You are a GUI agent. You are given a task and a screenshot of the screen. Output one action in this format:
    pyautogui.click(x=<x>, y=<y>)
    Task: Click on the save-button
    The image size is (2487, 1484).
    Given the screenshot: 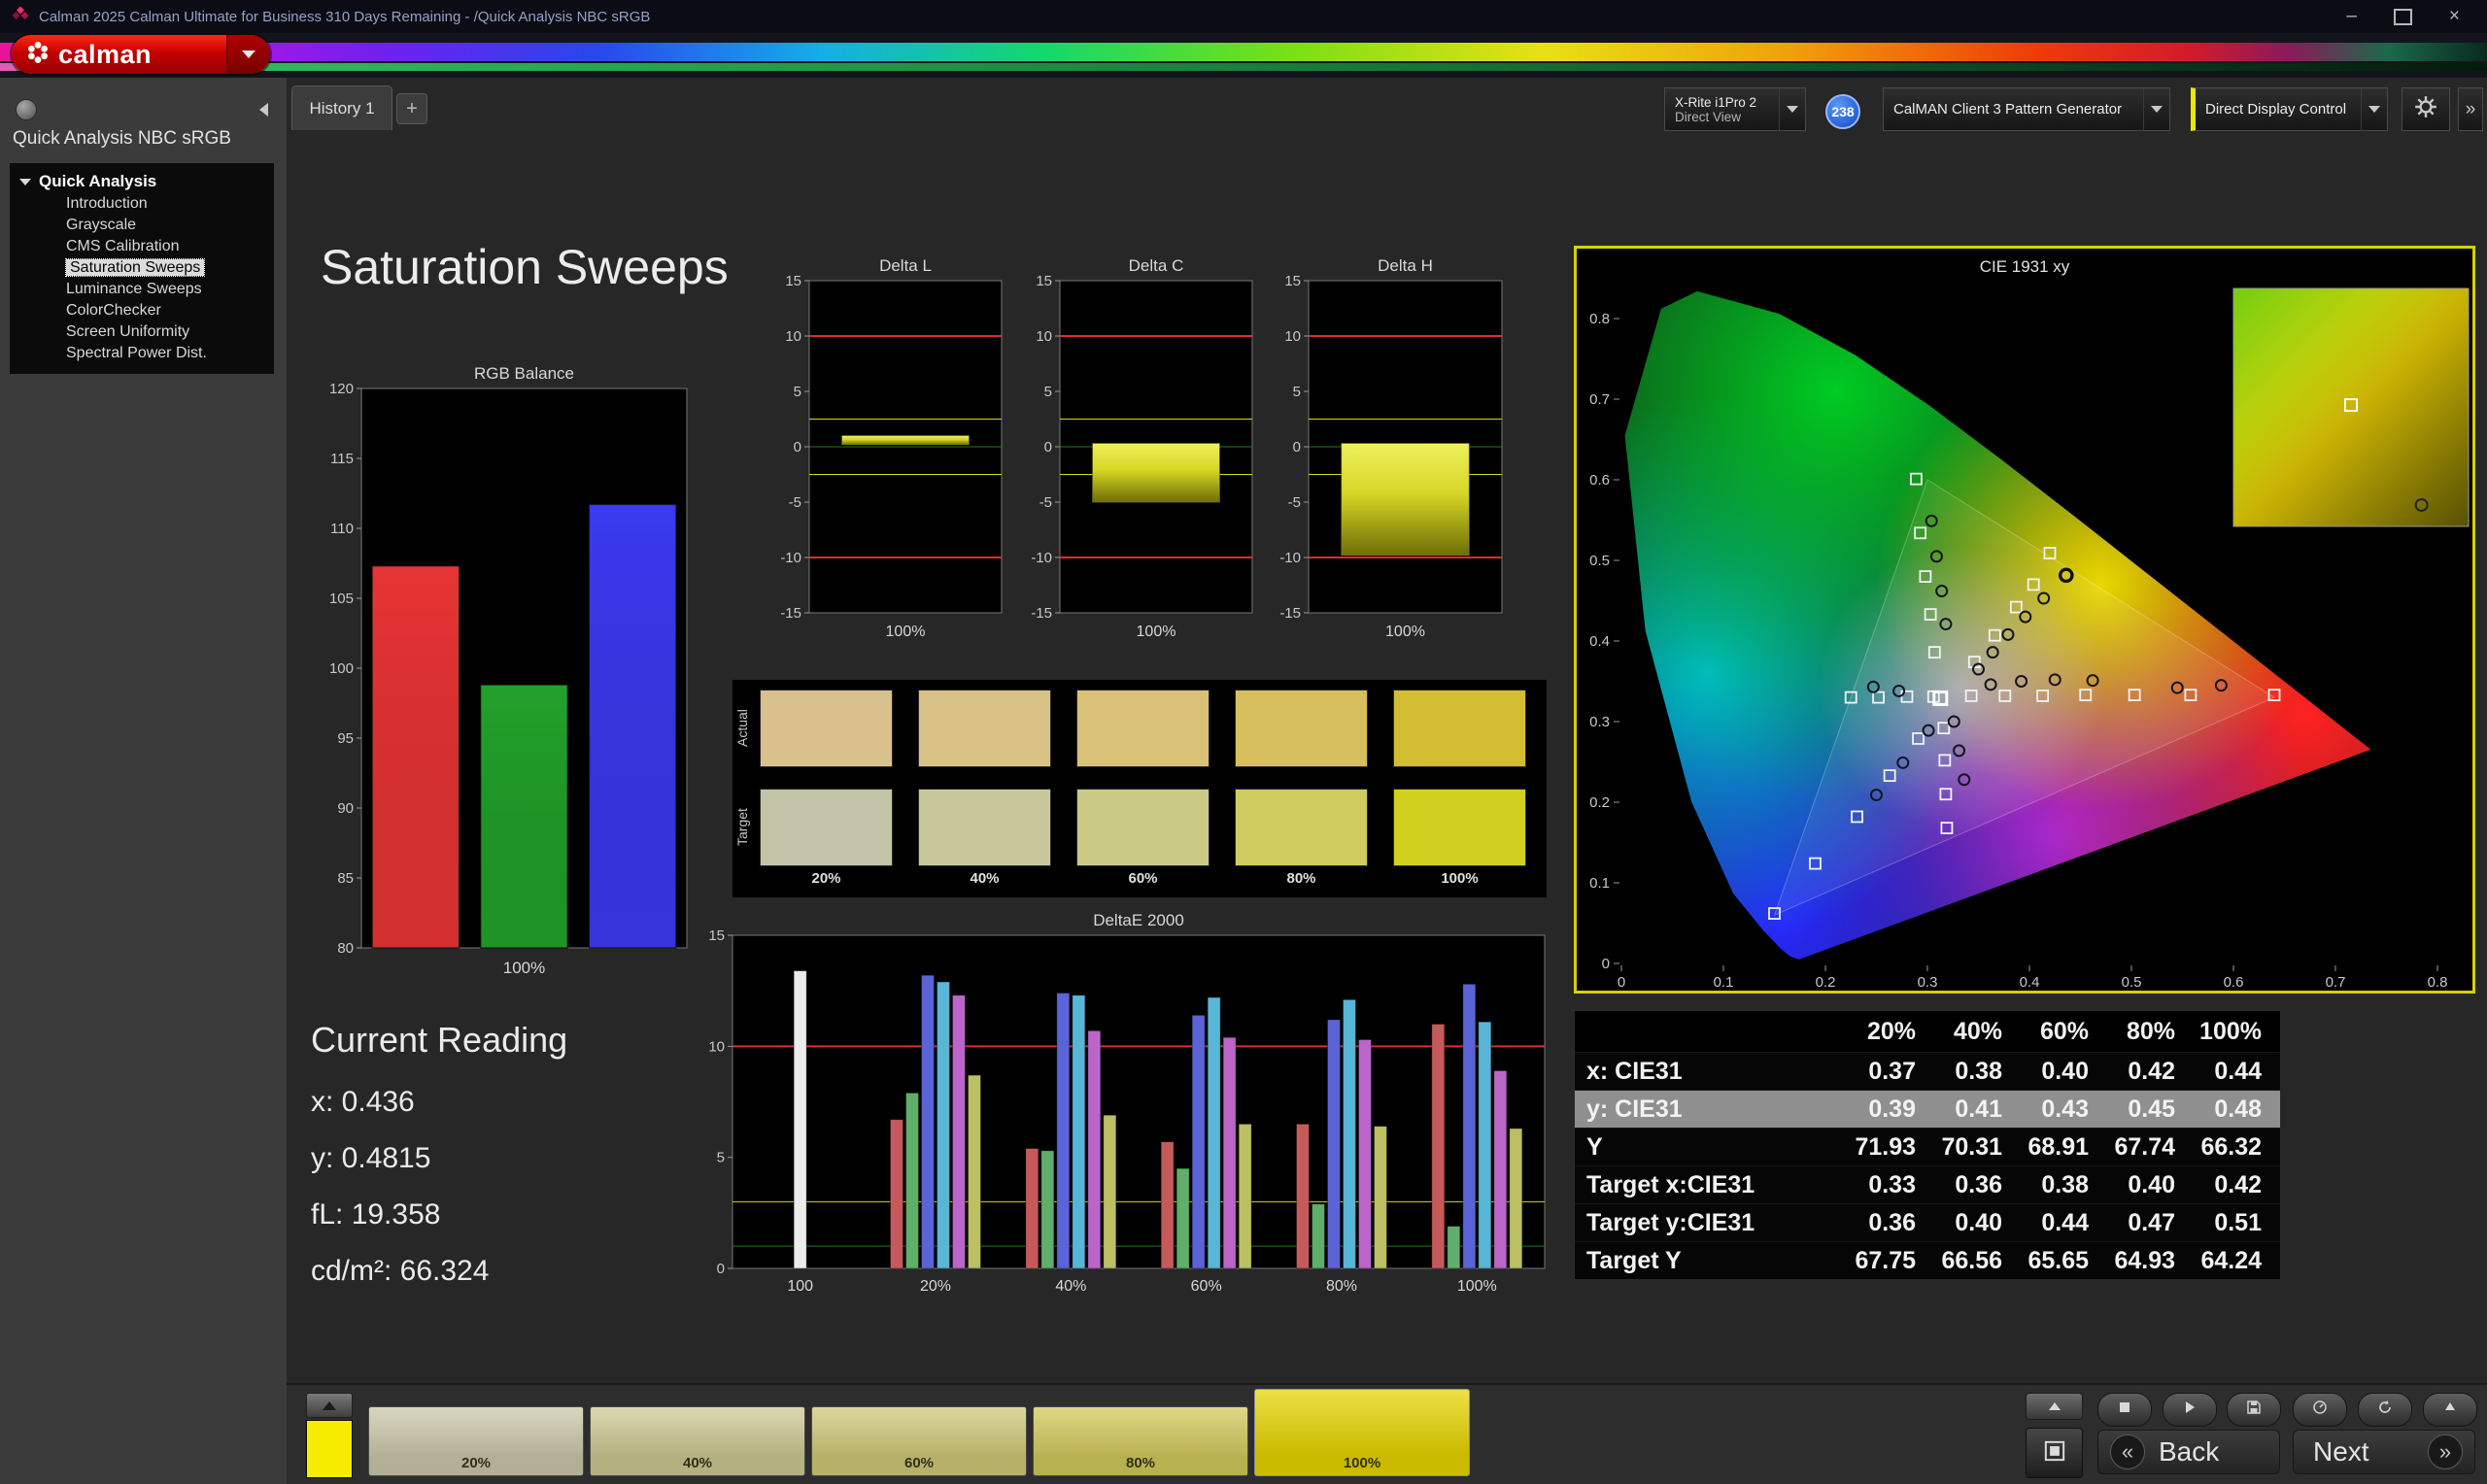 What is the action you would take?
    pyautogui.click(x=2254, y=1410)
    